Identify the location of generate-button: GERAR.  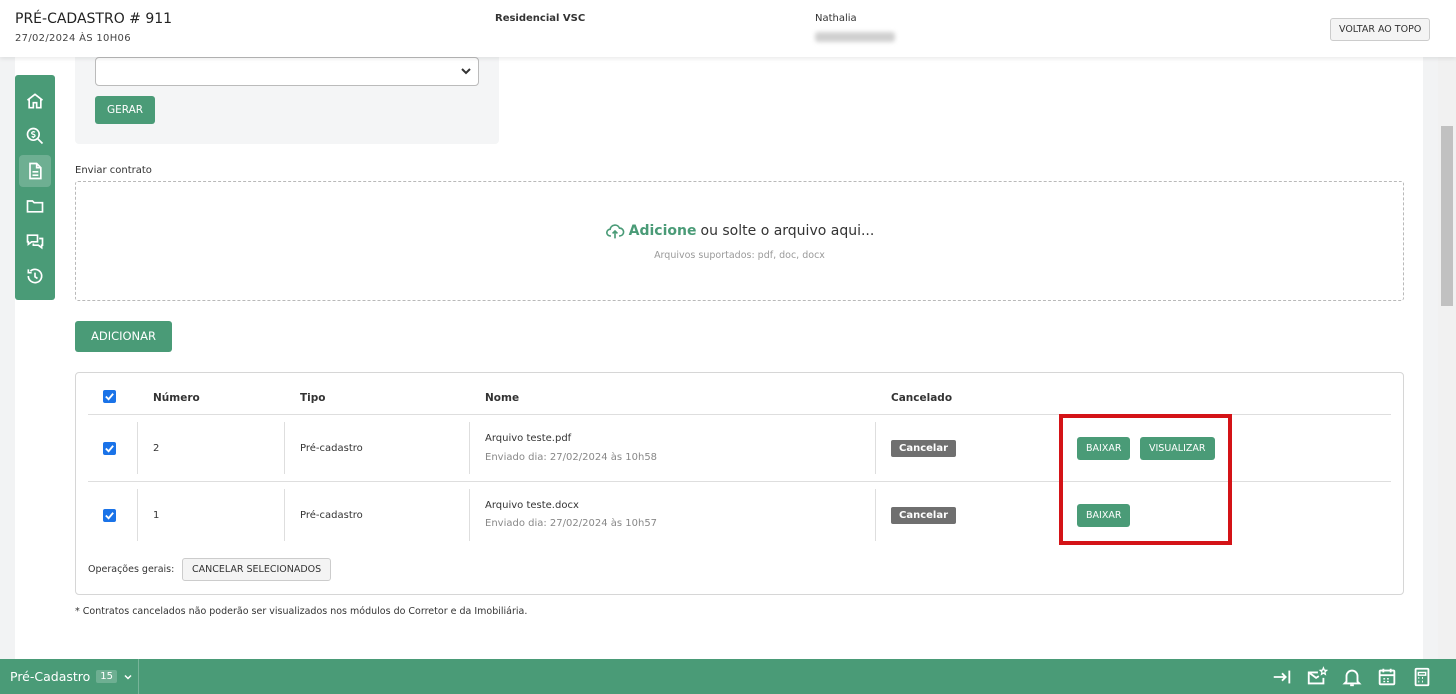
(125, 110).